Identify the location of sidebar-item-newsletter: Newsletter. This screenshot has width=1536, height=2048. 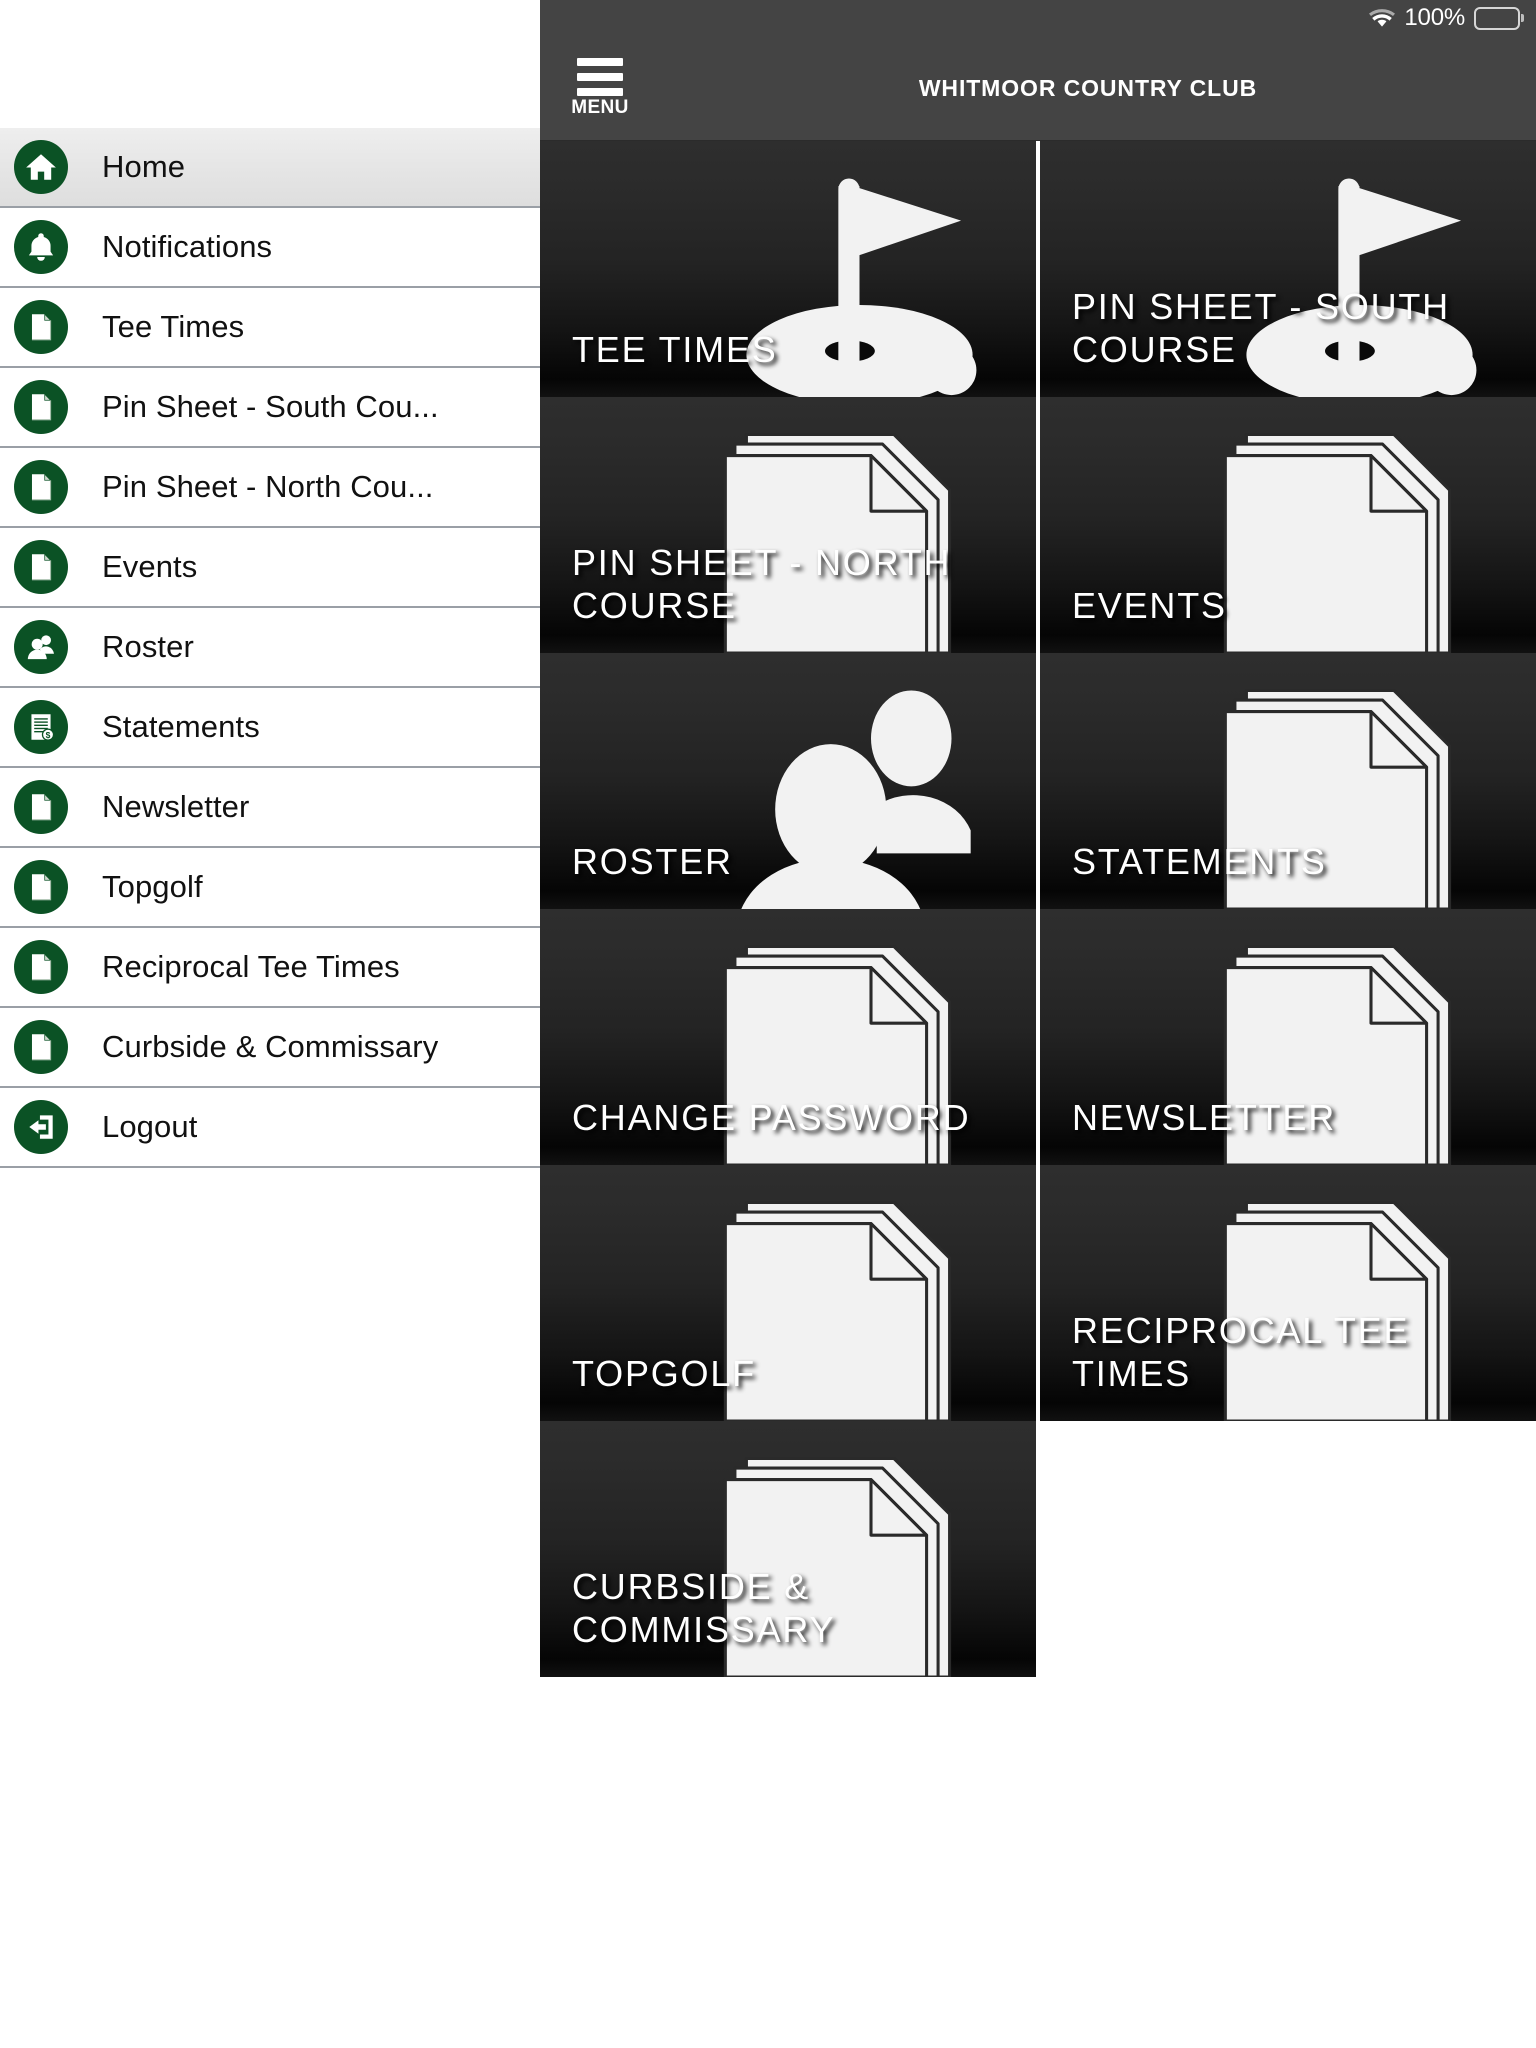
(270, 808).